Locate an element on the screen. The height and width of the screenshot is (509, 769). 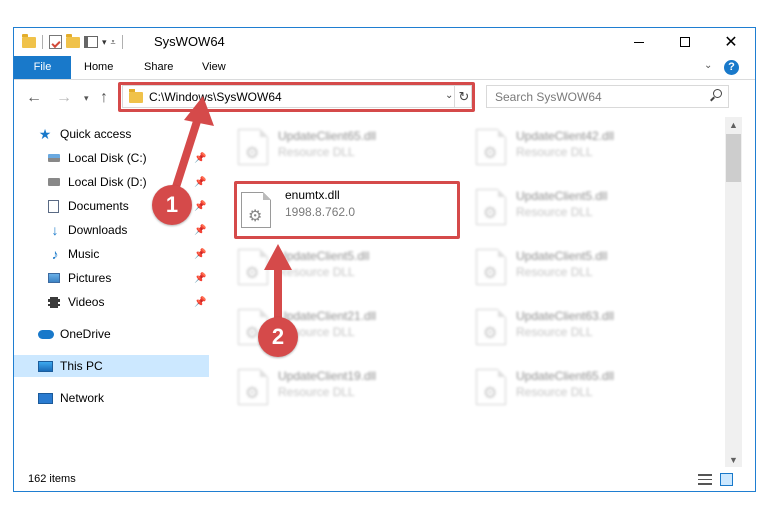
file-version: 1998.8.762.0 is located at coordinates (320, 212).